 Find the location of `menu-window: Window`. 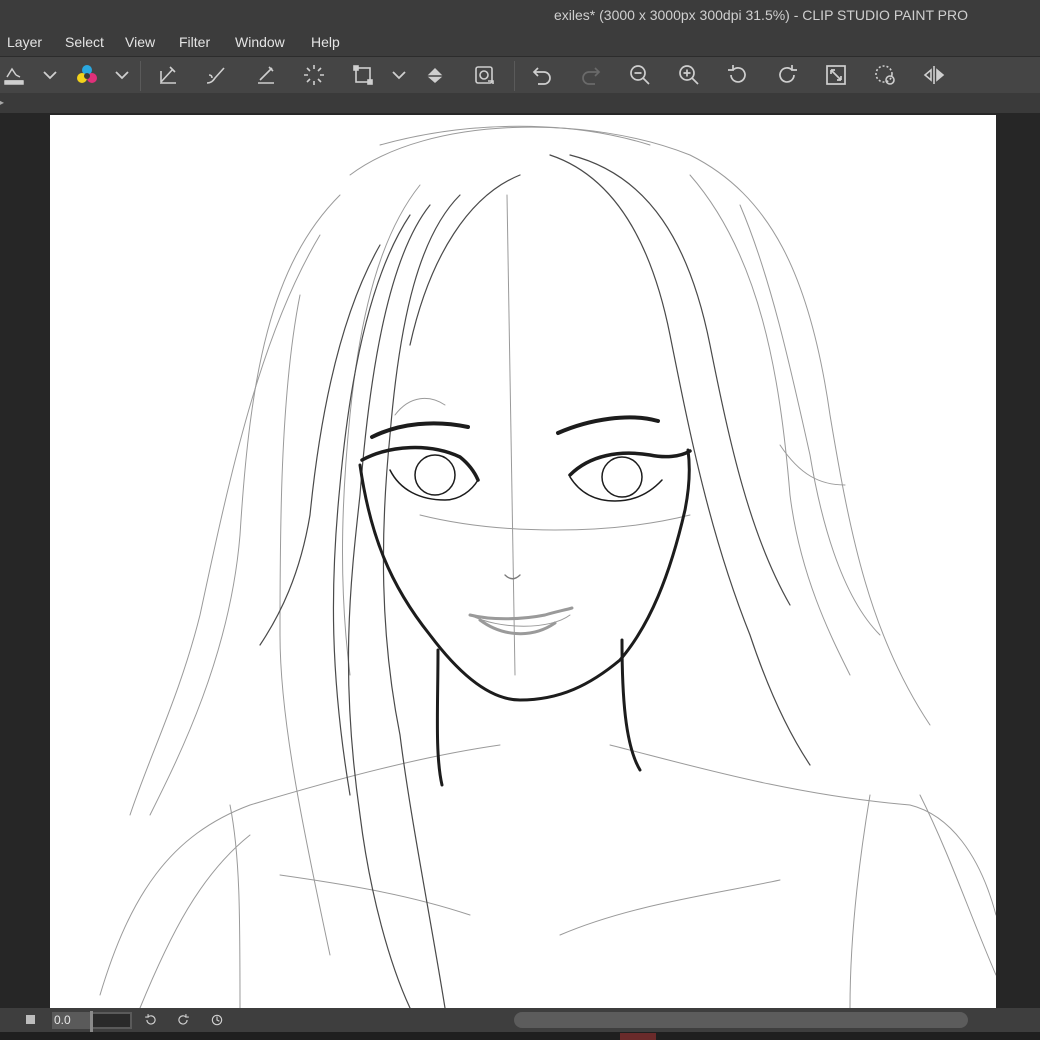

menu-window: Window is located at coordinates (260, 42).